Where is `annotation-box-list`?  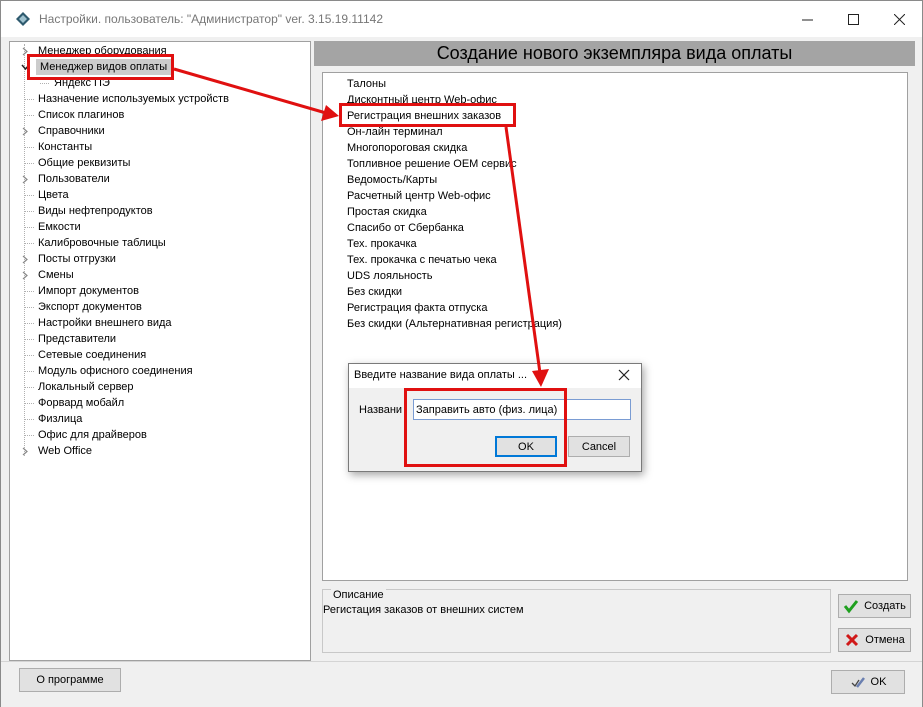 annotation-box-list is located at coordinates (427, 115).